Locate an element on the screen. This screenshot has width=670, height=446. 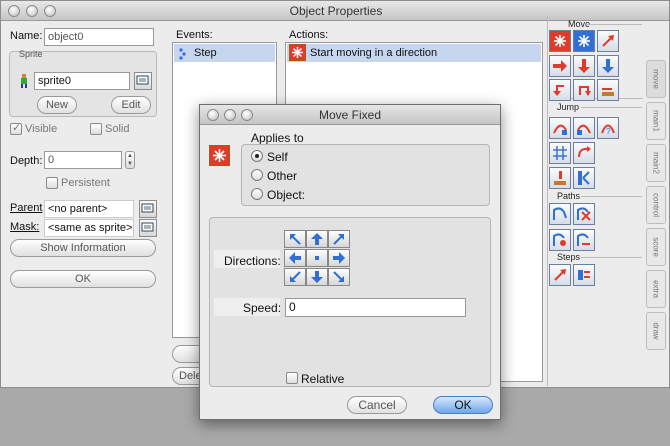
tab-draw: draw is located at coordinates (656, 331).